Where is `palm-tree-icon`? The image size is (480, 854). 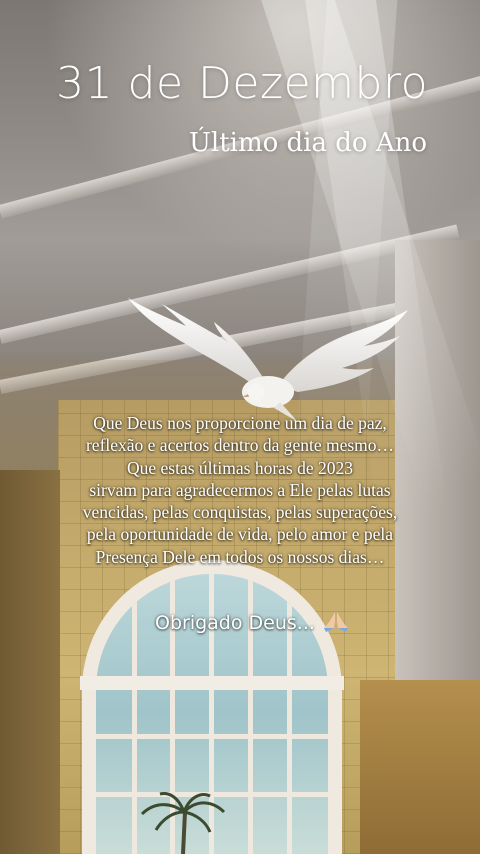 palm-tree-icon is located at coordinates (183, 823).